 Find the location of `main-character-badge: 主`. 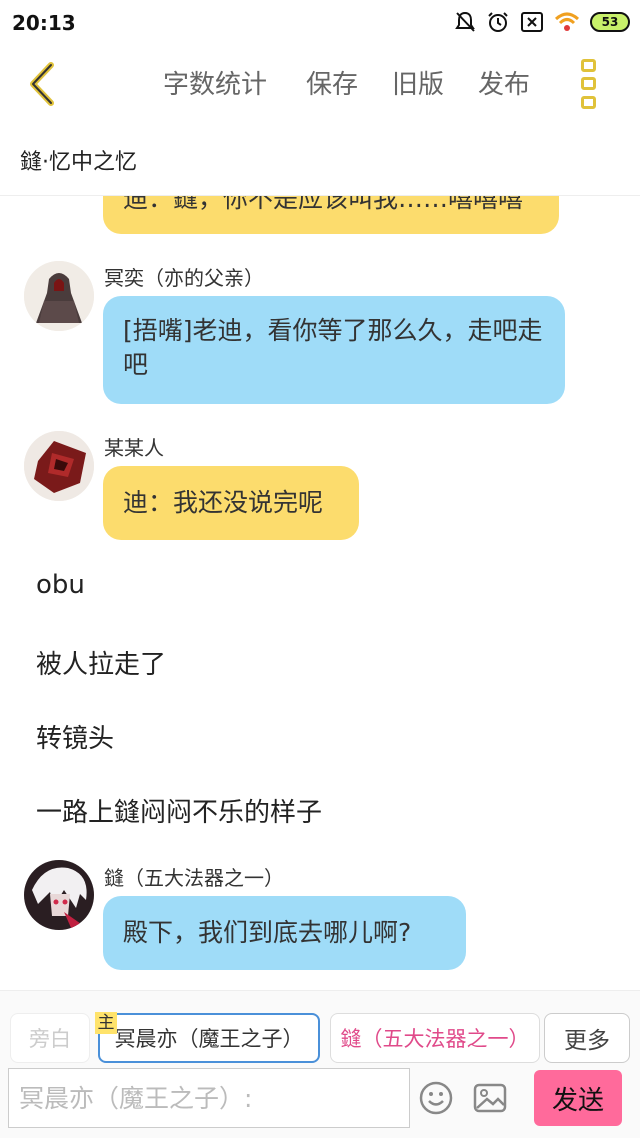

main-character-badge: 主 is located at coordinates (106, 1023).